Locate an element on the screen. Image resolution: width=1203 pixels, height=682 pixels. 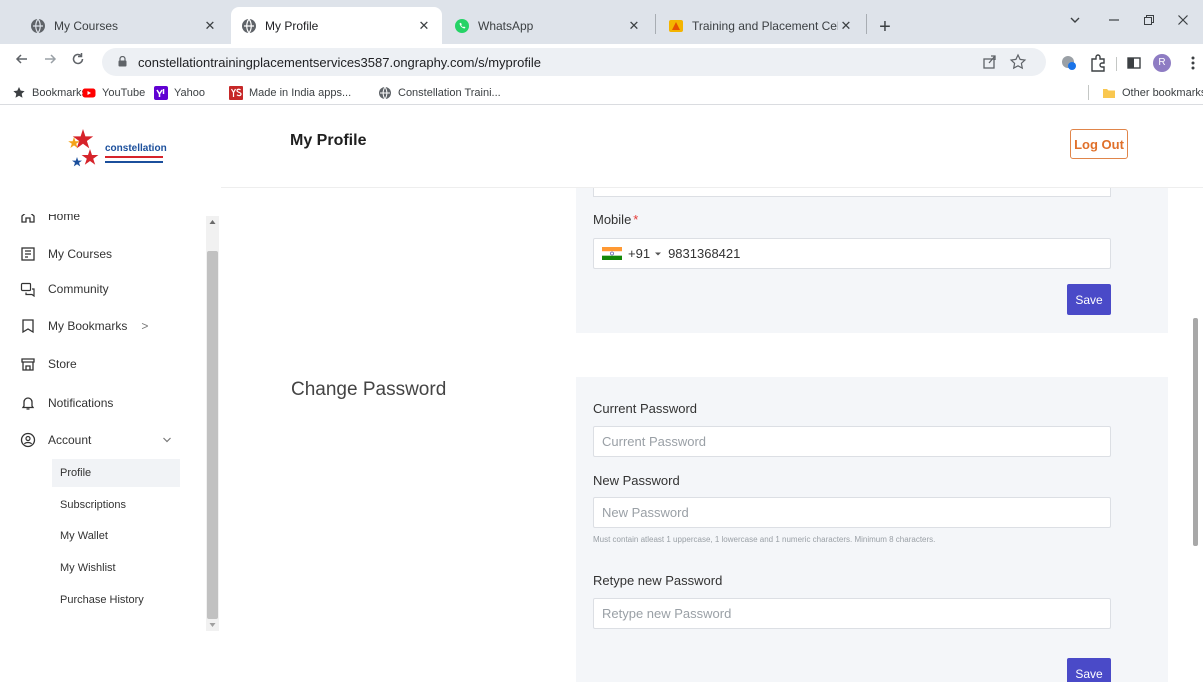
bookmark-manager: Bookmarks is located at coordinates (49, 92).